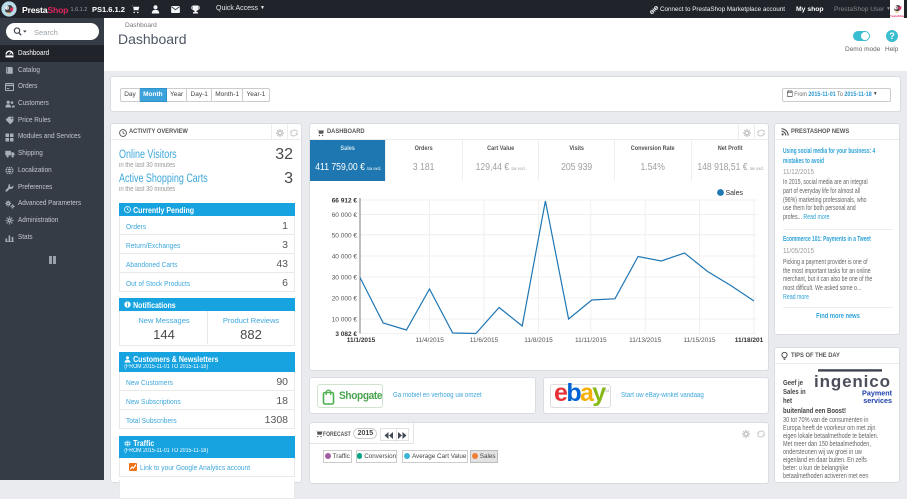  Describe the element at coordinates (538, 340) in the screenshot. I see `svg-text: 11/8/2015` at that location.